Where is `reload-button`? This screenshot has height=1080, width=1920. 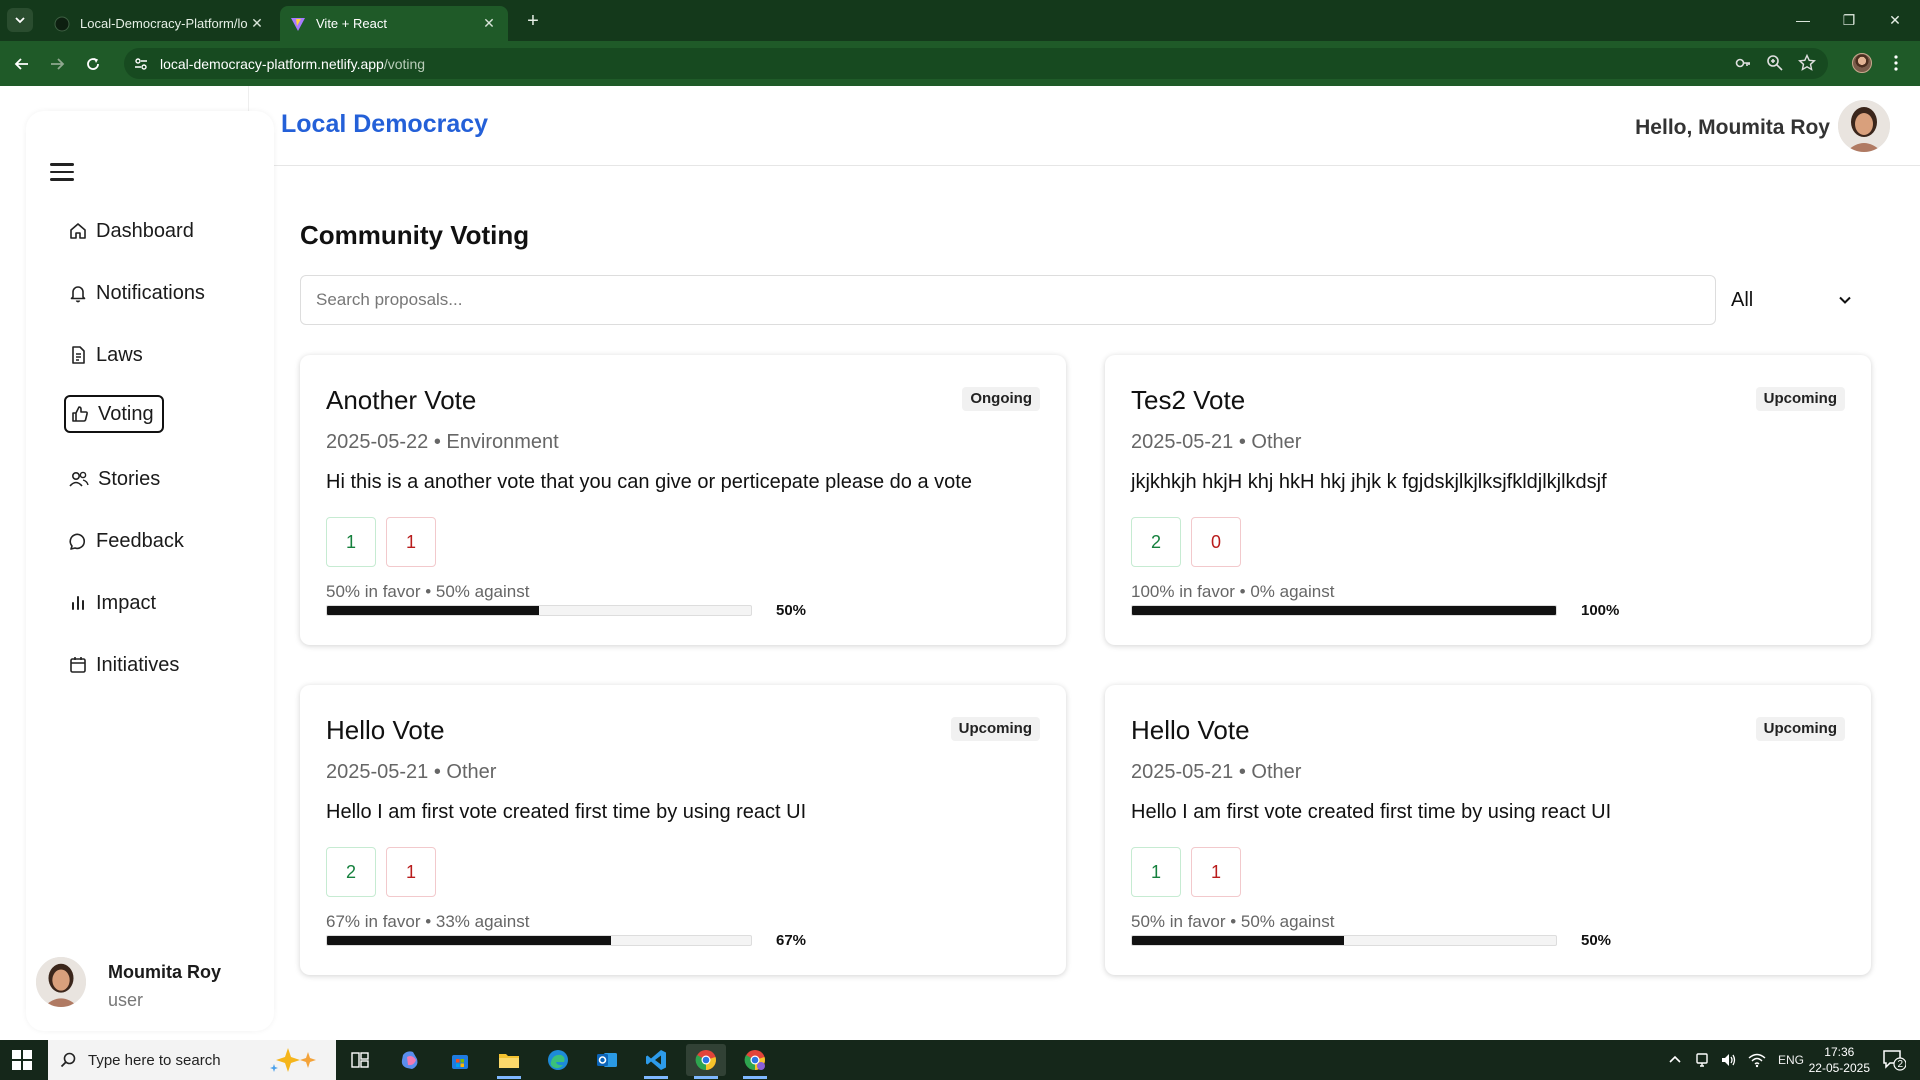
reload-button is located at coordinates (93, 64).